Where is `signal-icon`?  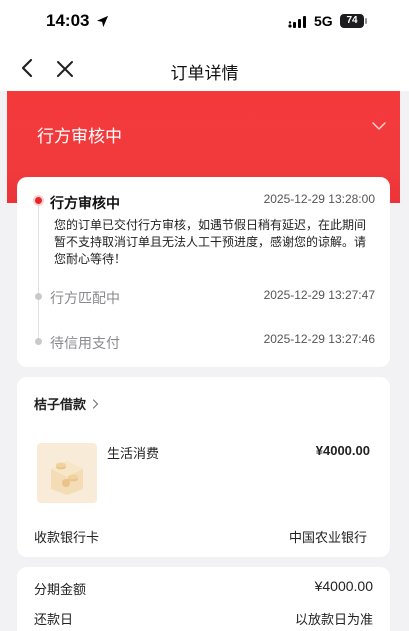
signal-icon is located at coordinates (297, 22).